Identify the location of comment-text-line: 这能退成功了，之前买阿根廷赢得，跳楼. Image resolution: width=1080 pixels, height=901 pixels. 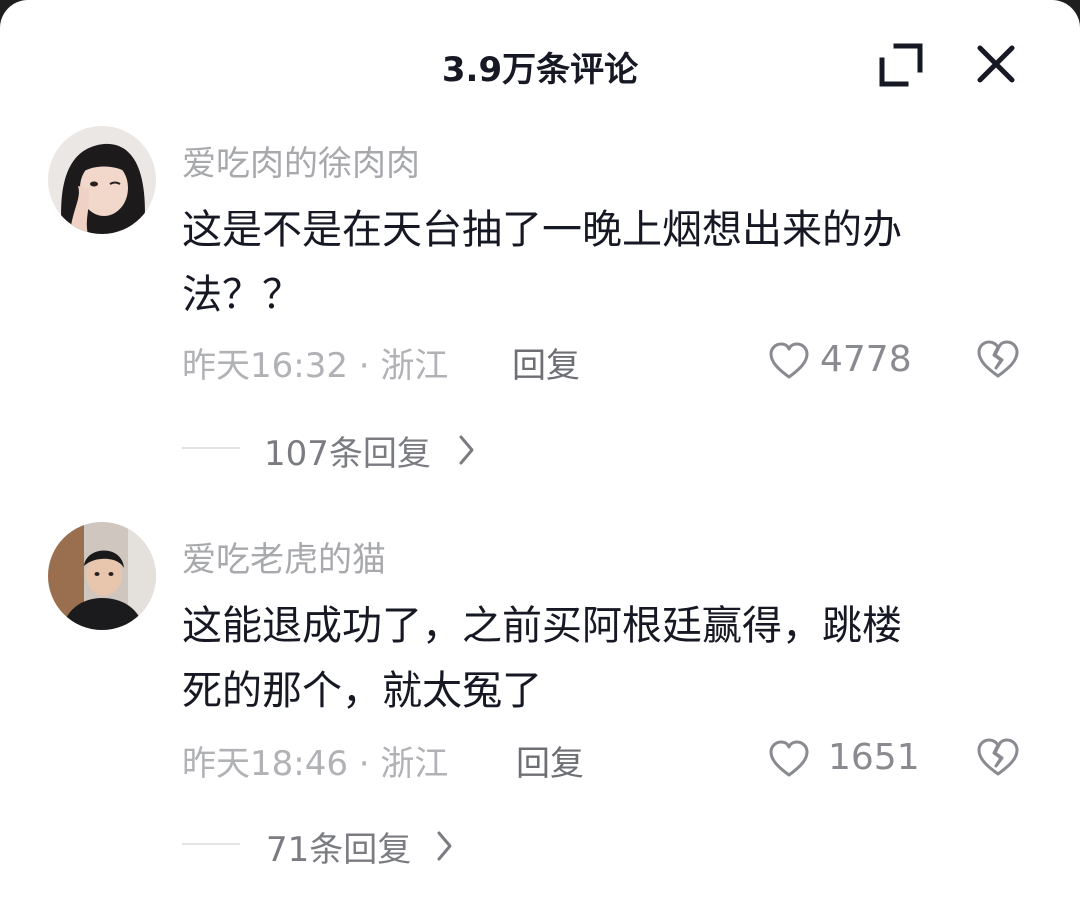
(542, 626).